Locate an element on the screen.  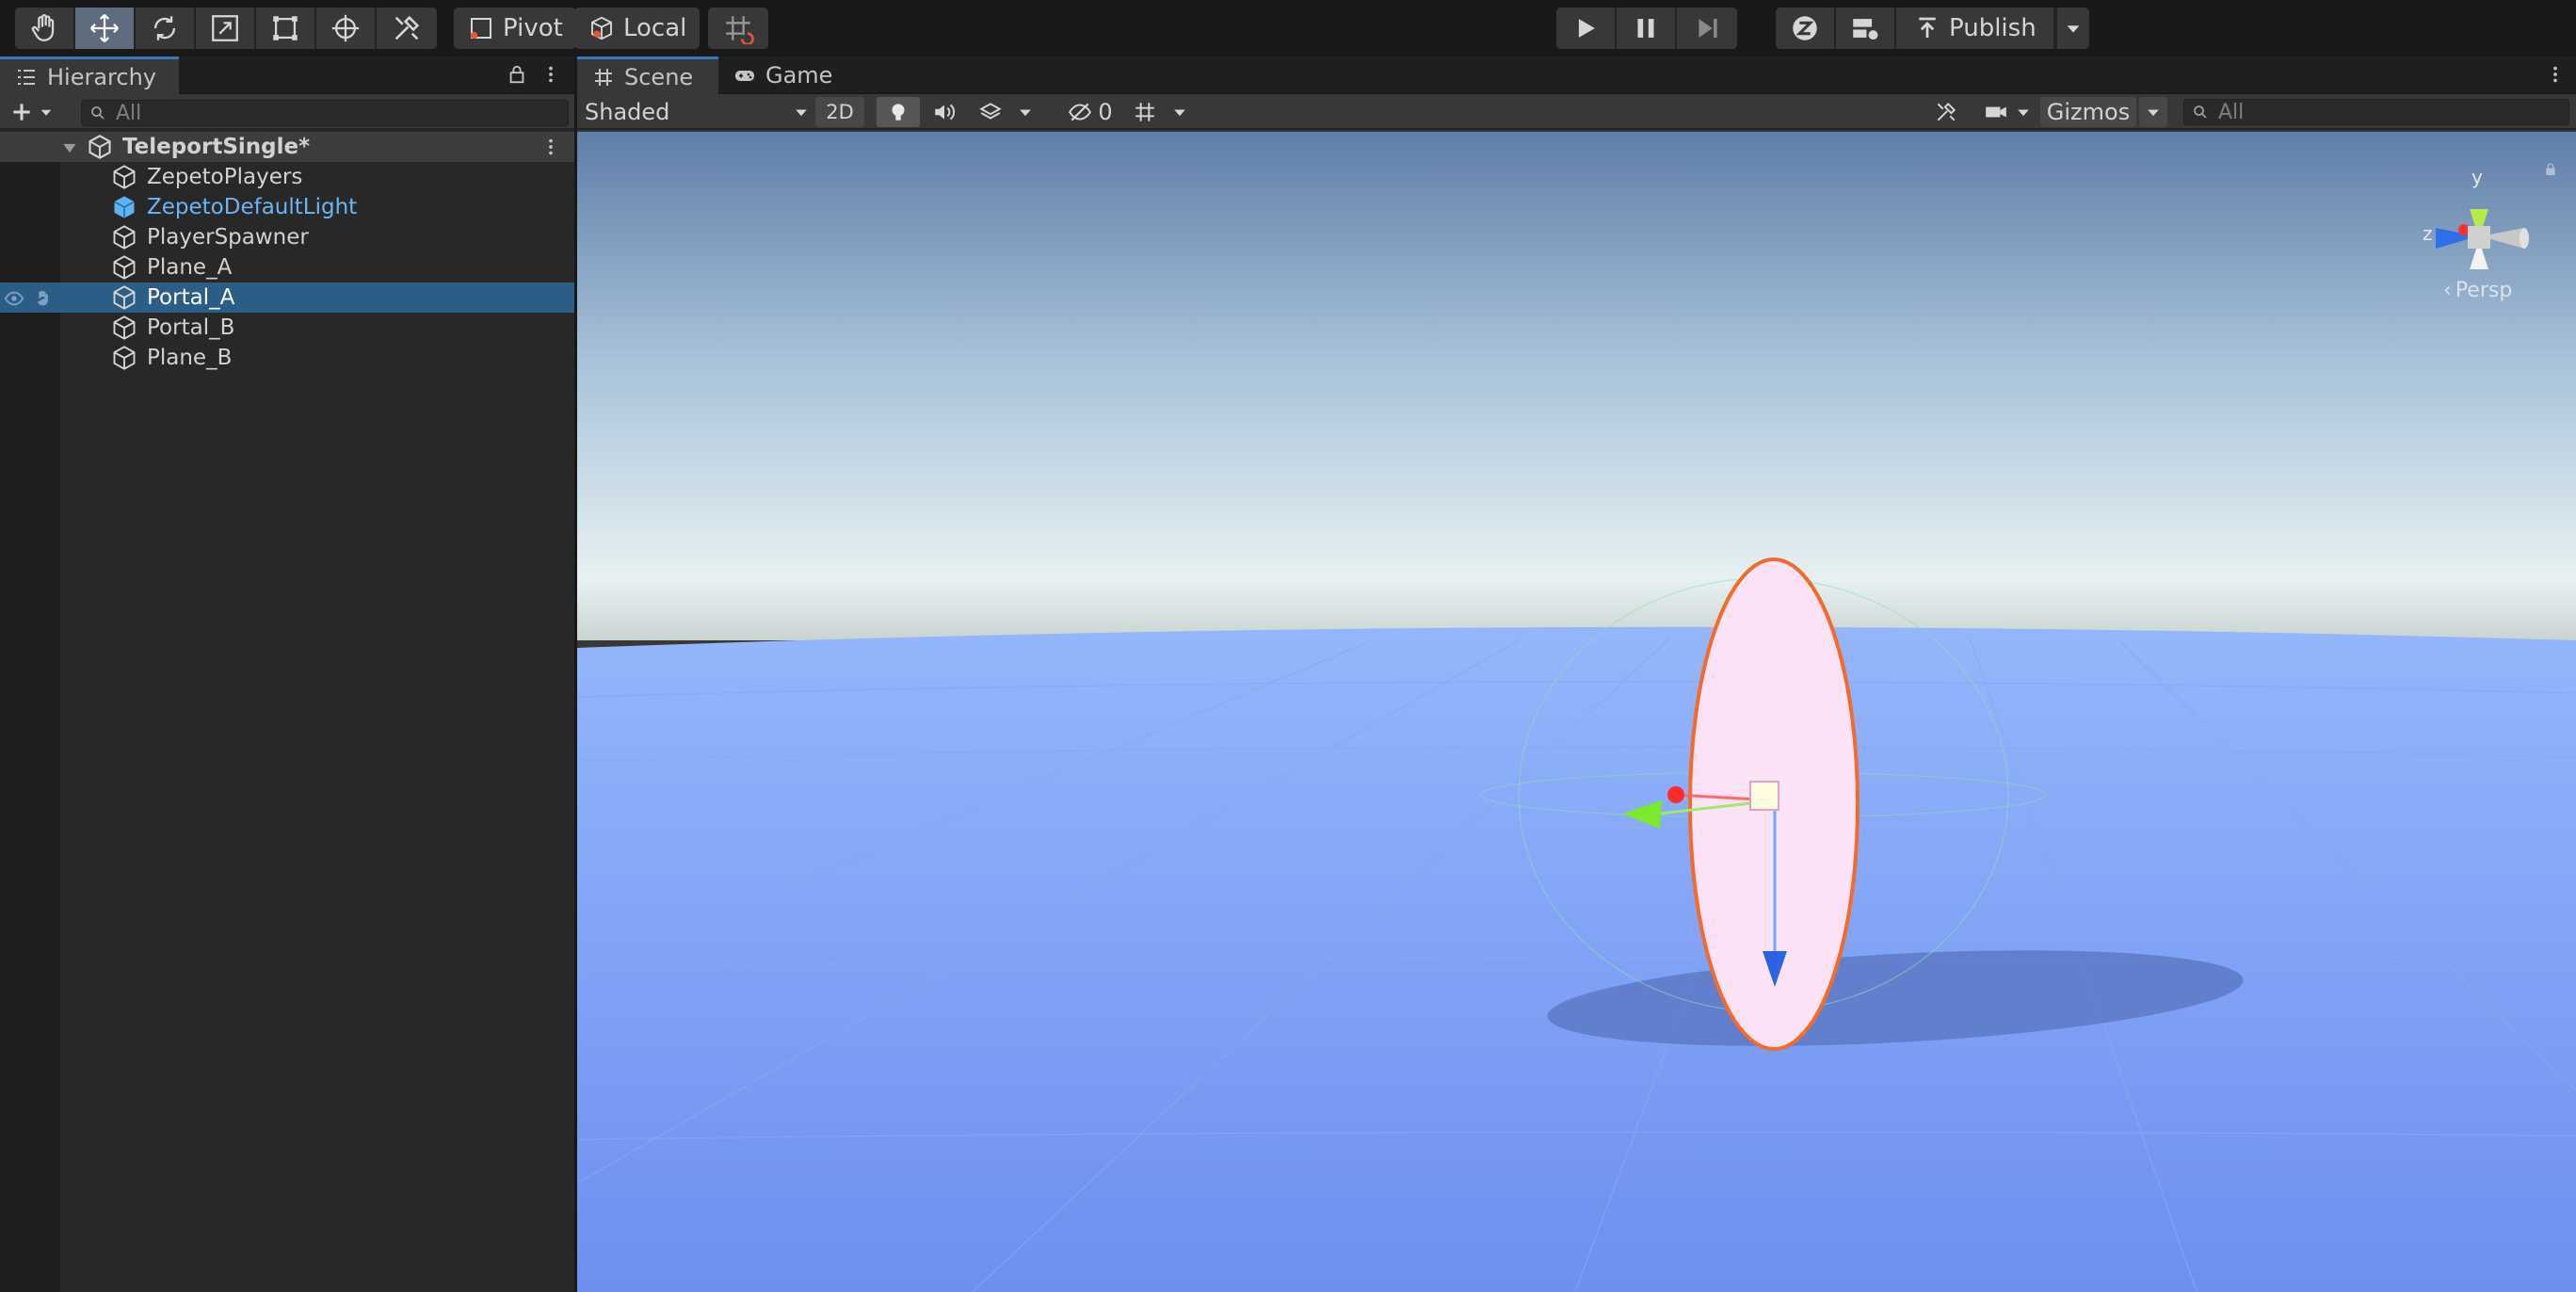
gizmos-toggle: Gizmos is located at coordinates (2088, 112).